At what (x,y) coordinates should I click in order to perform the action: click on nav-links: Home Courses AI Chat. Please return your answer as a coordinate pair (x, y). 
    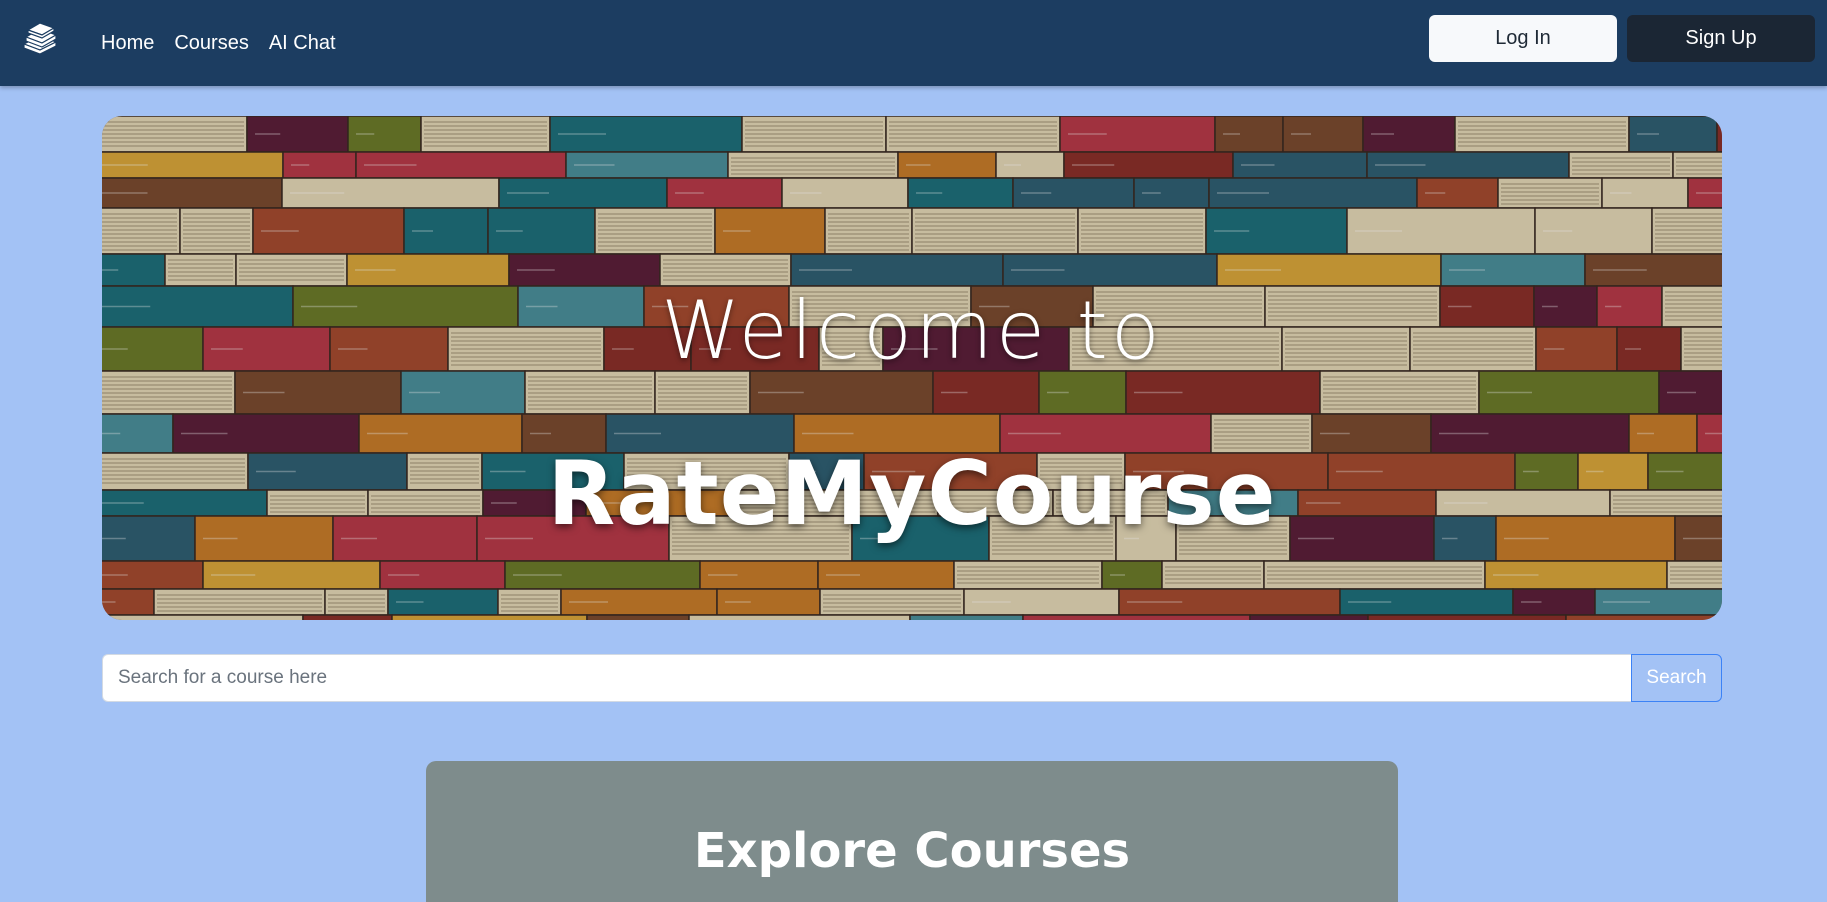
    Looking at the image, I should click on (218, 43).